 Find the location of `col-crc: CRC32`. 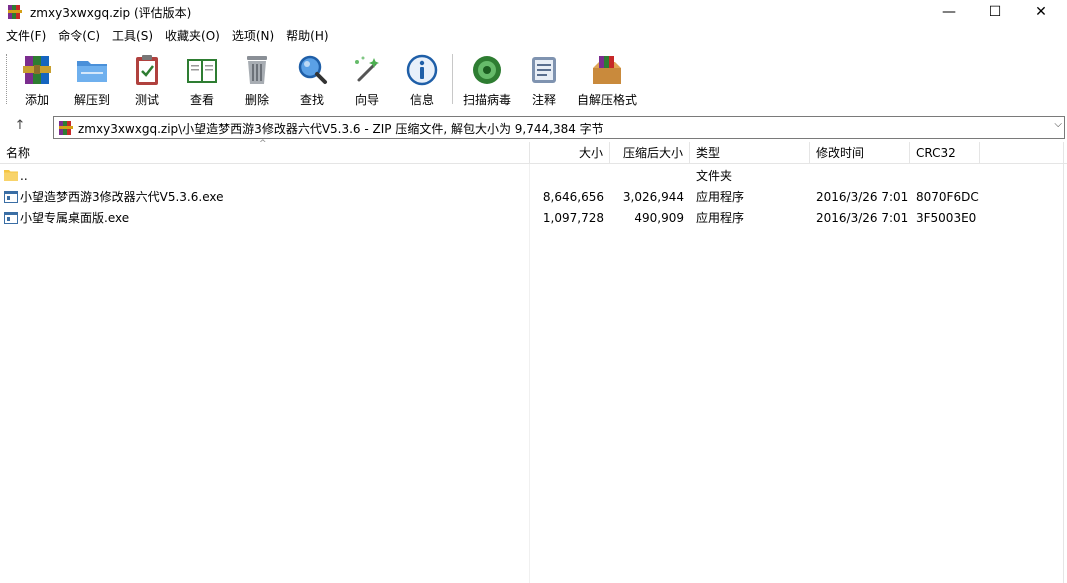

col-crc: CRC32 is located at coordinates (945, 153).